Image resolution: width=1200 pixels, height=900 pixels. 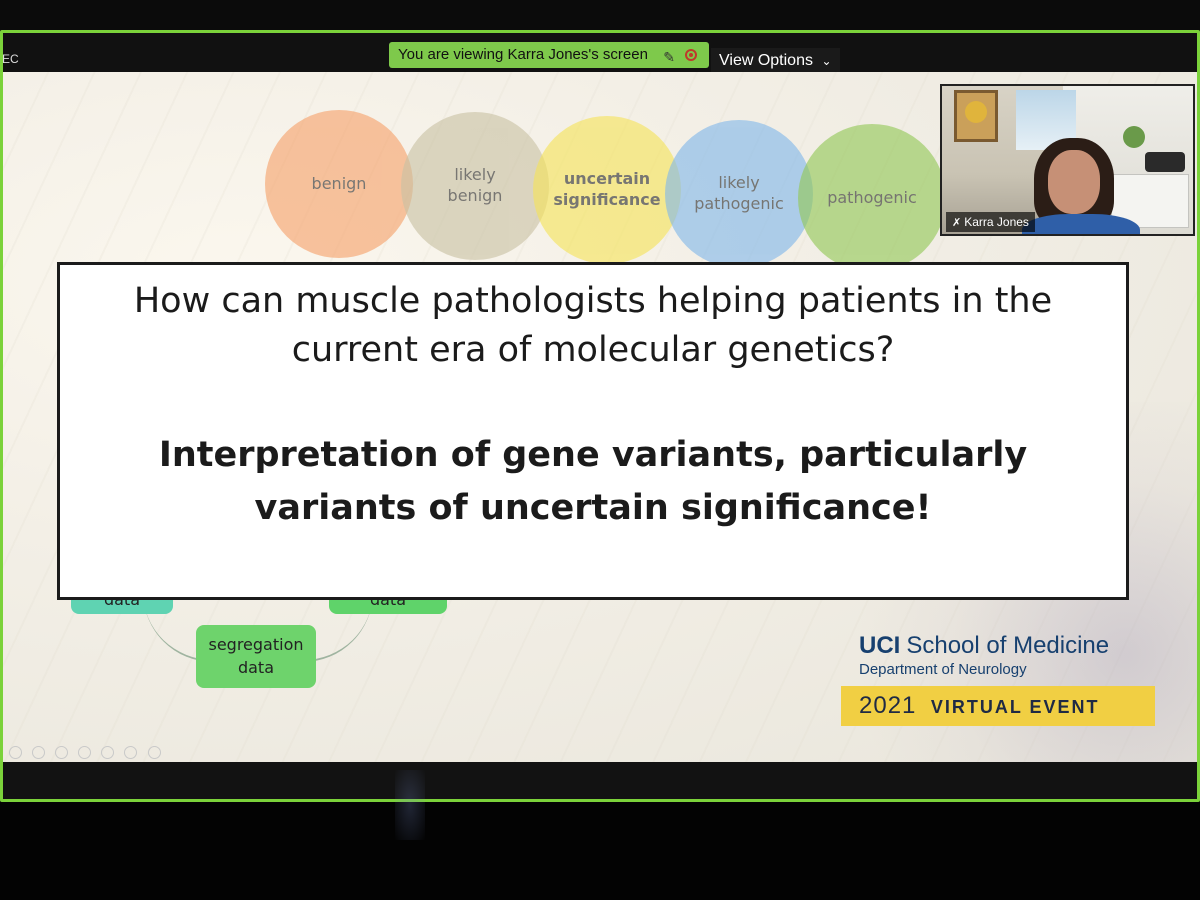 What do you see at coordinates (62, 752) in the screenshot?
I see `pen-tool-icon` at bounding box center [62, 752].